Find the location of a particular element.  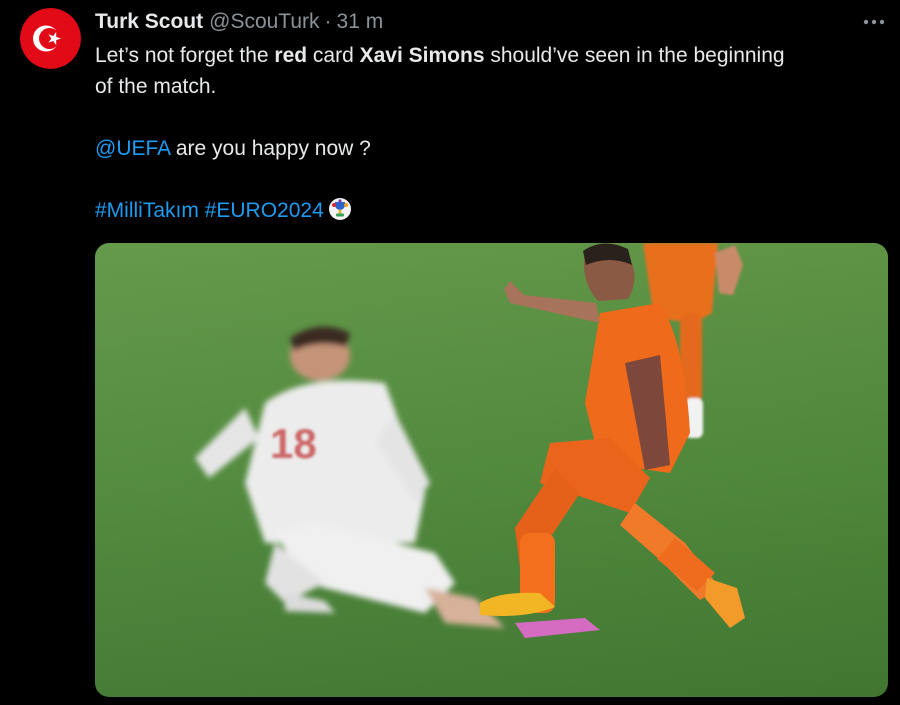

tweet-line-2: of the match. is located at coordinates (156, 86).